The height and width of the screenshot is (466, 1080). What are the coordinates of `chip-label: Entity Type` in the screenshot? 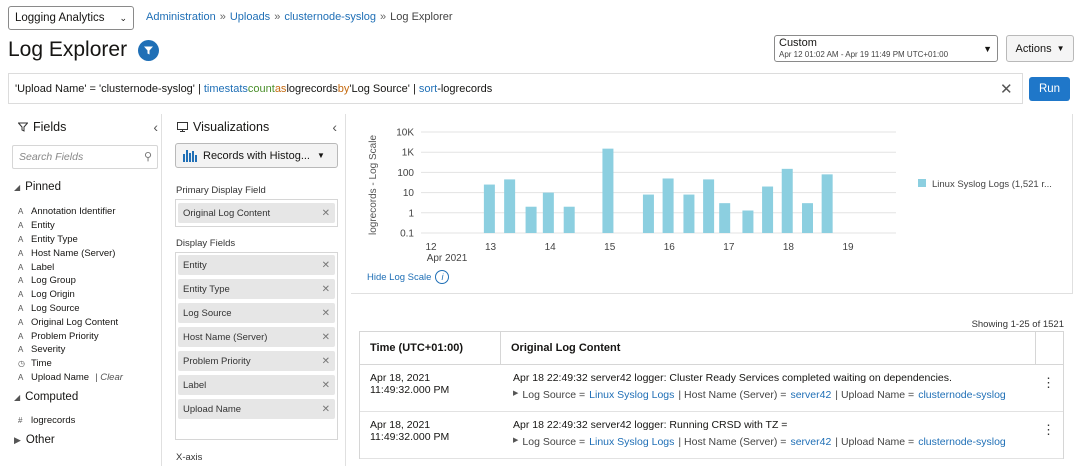 It's located at (206, 289).